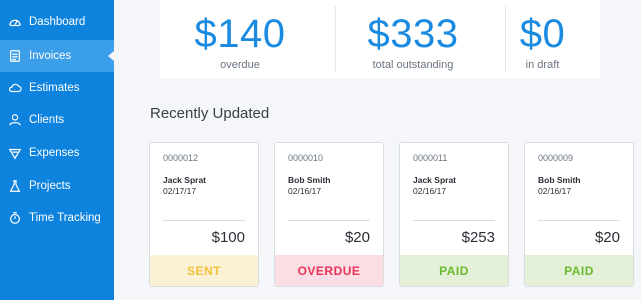 The width and height of the screenshot is (641, 300). Describe the element at coordinates (111, 56) in the screenshot. I see `active-indicator` at that location.